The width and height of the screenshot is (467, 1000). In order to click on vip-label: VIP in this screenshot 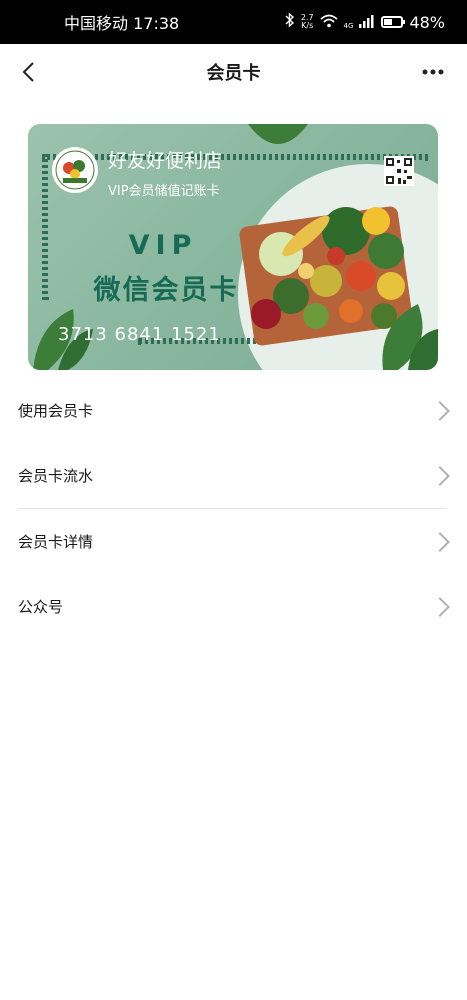, I will do `click(163, 245)`.